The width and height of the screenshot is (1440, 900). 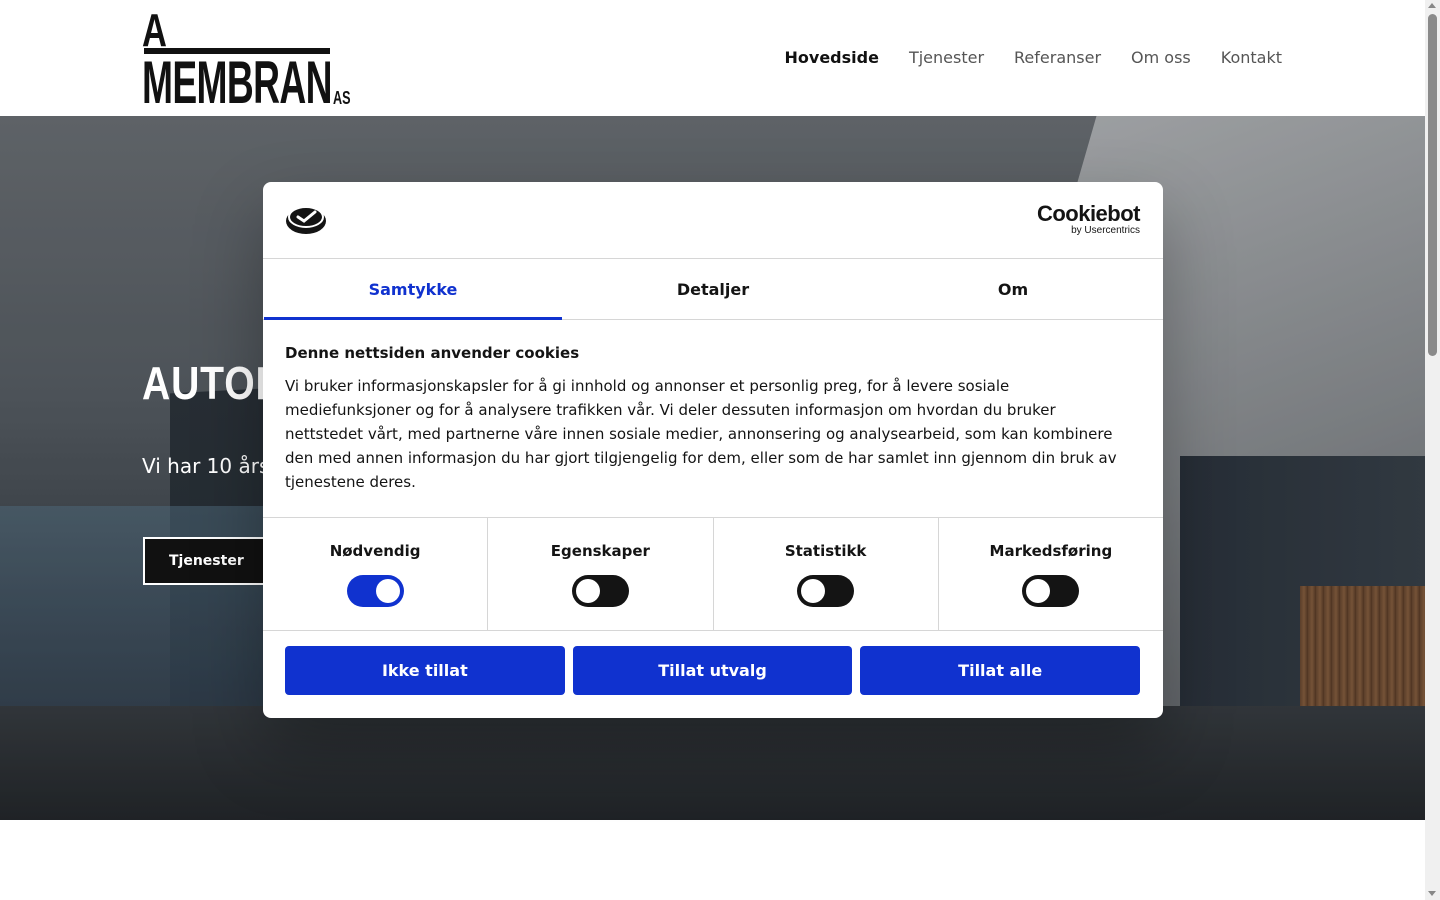 What do you see at coordinates (1051, 551) in the screenshot?
I see `toggle-label-markedsforing: Markedsføring` at bounding box center [1051, 551].